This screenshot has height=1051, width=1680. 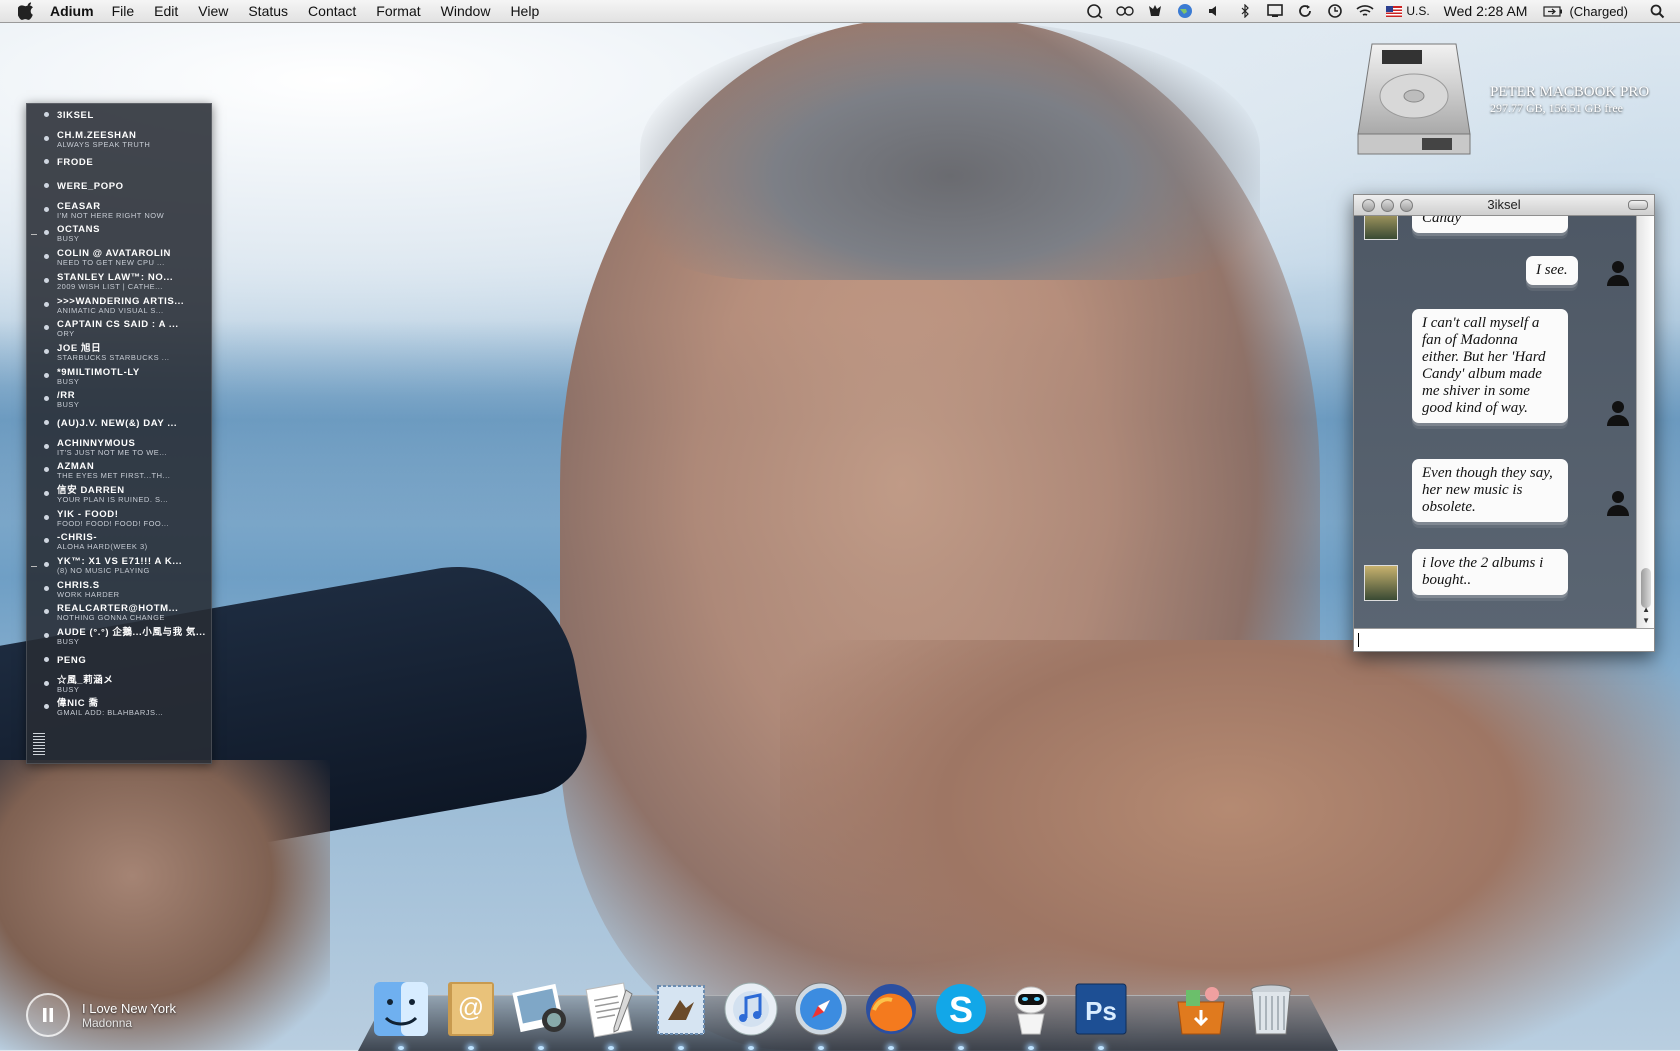 What do you see at coordinates (48, 1015) in the screenshot?
I see `pause-button` at bounding box center [48, 1015].